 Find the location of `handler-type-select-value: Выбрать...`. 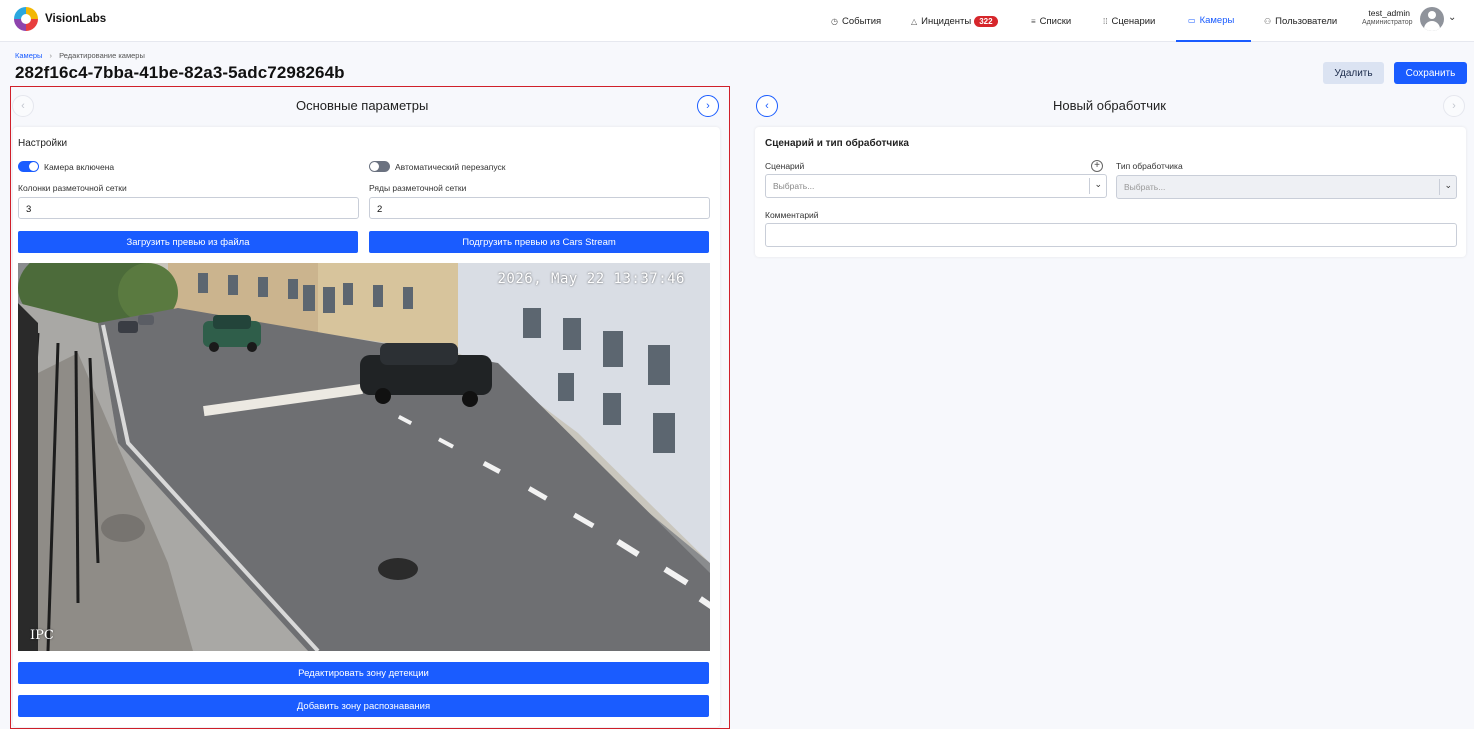

handler-type-select-value: Выбрать... is located at coordinates (1145, 187).